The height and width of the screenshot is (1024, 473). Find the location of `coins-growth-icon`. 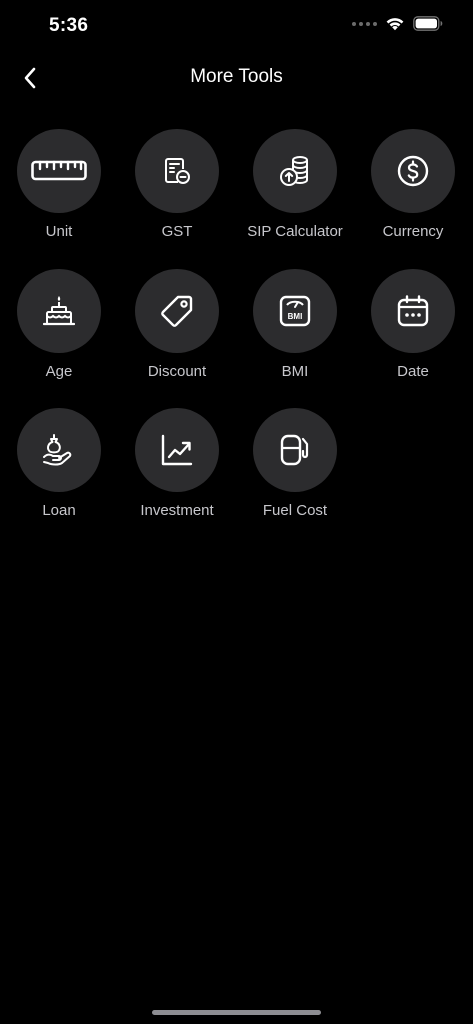

coins-growth-icon is located at coordinates (294, 171).